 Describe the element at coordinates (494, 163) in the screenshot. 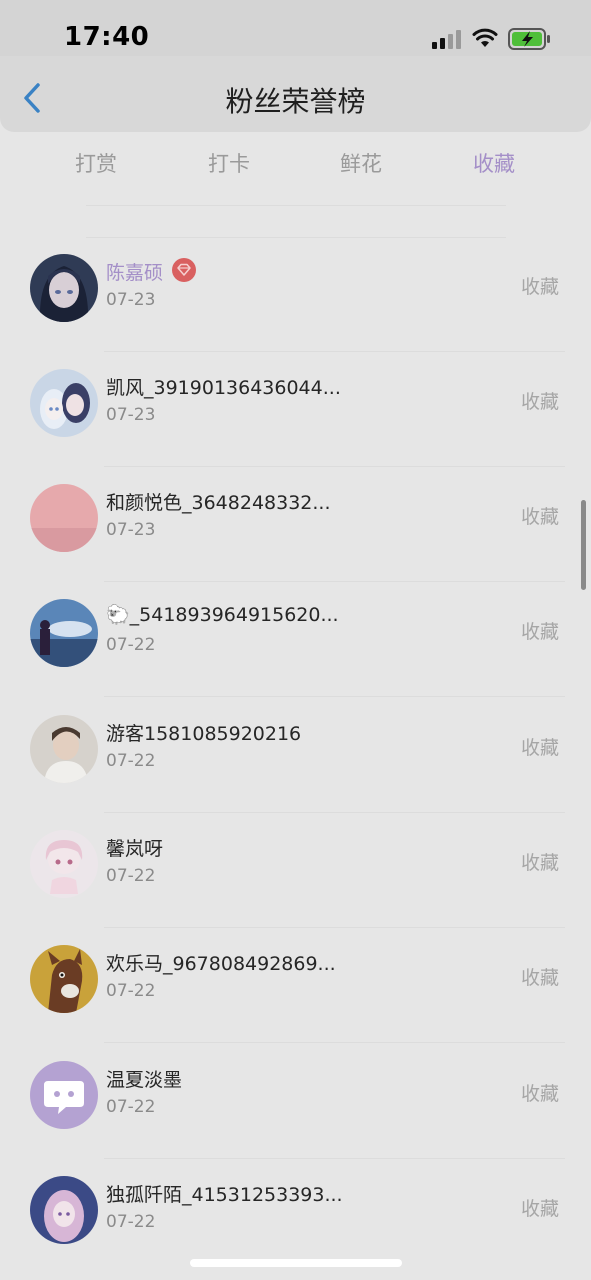

I see `tab-favorites: 收藏` at that location.